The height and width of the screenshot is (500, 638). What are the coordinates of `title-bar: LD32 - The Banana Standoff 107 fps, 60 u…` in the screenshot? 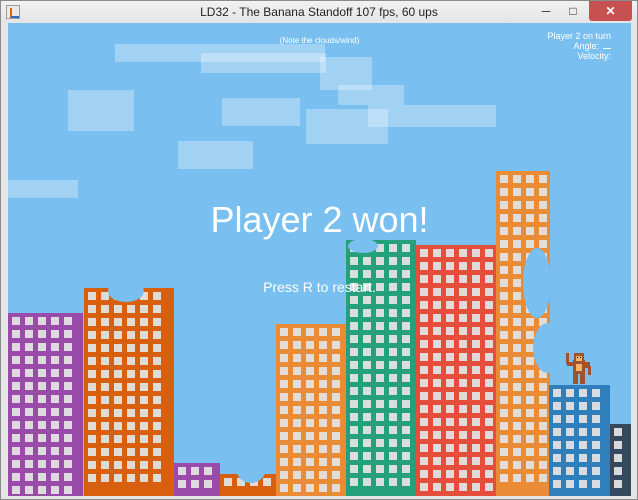 It's located at (319, 12).